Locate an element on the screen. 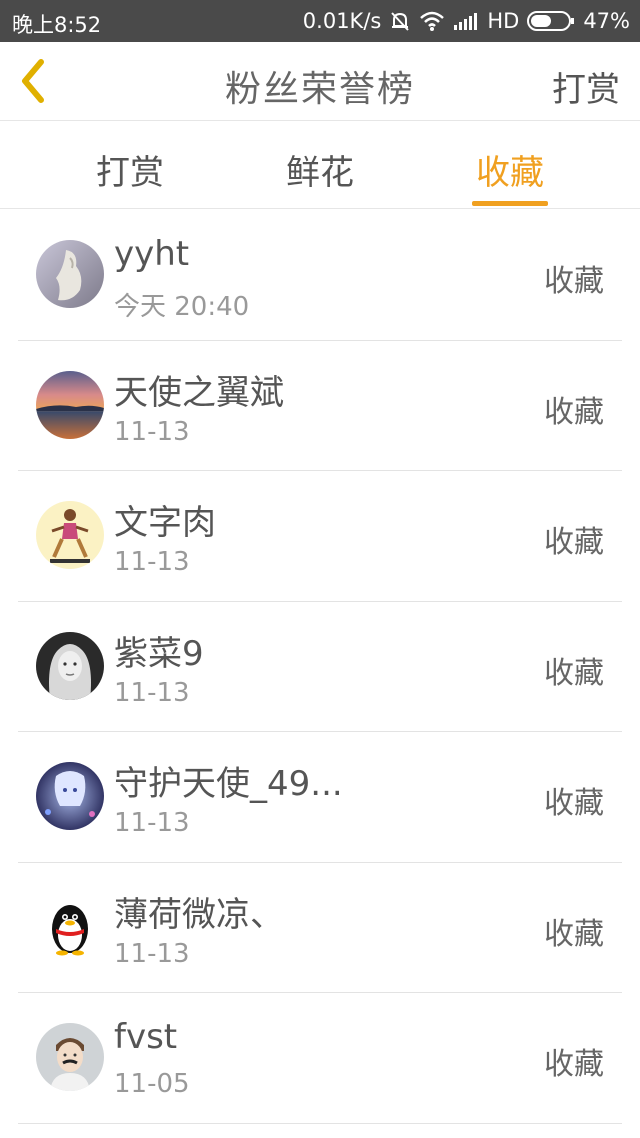 The width and height of the screenshot is (640, 1138). status-time: 晚上8:52 is located at coordinates (57, 25).